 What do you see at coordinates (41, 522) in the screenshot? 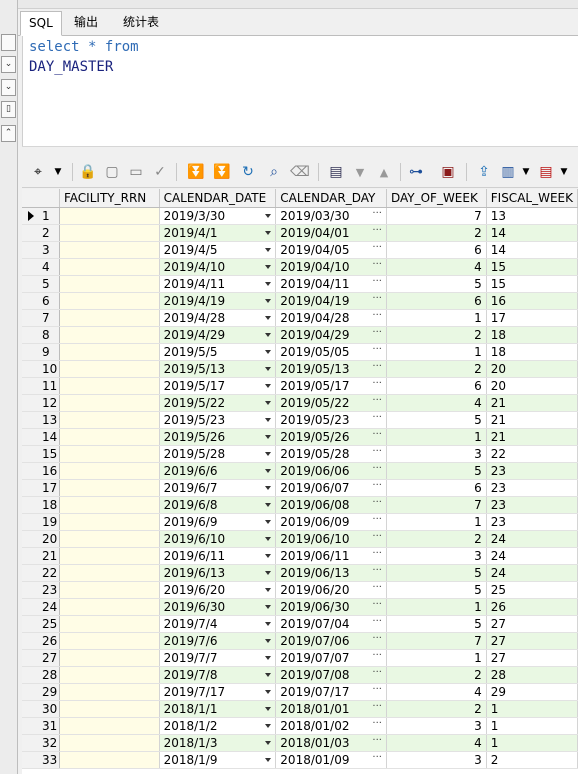
I see `row-indicator: 19` at bounding box center [41, 522].